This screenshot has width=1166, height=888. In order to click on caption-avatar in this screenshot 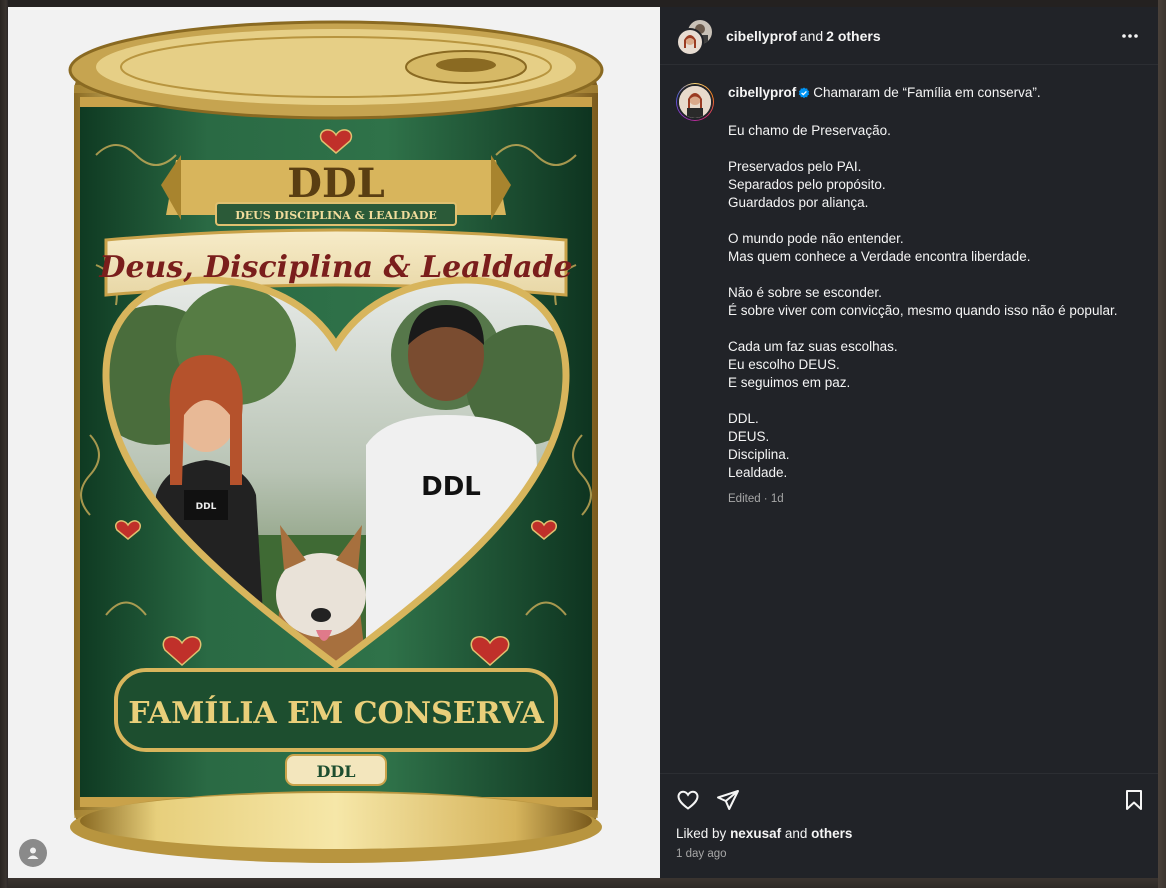, I will do `click(695, 102)`.